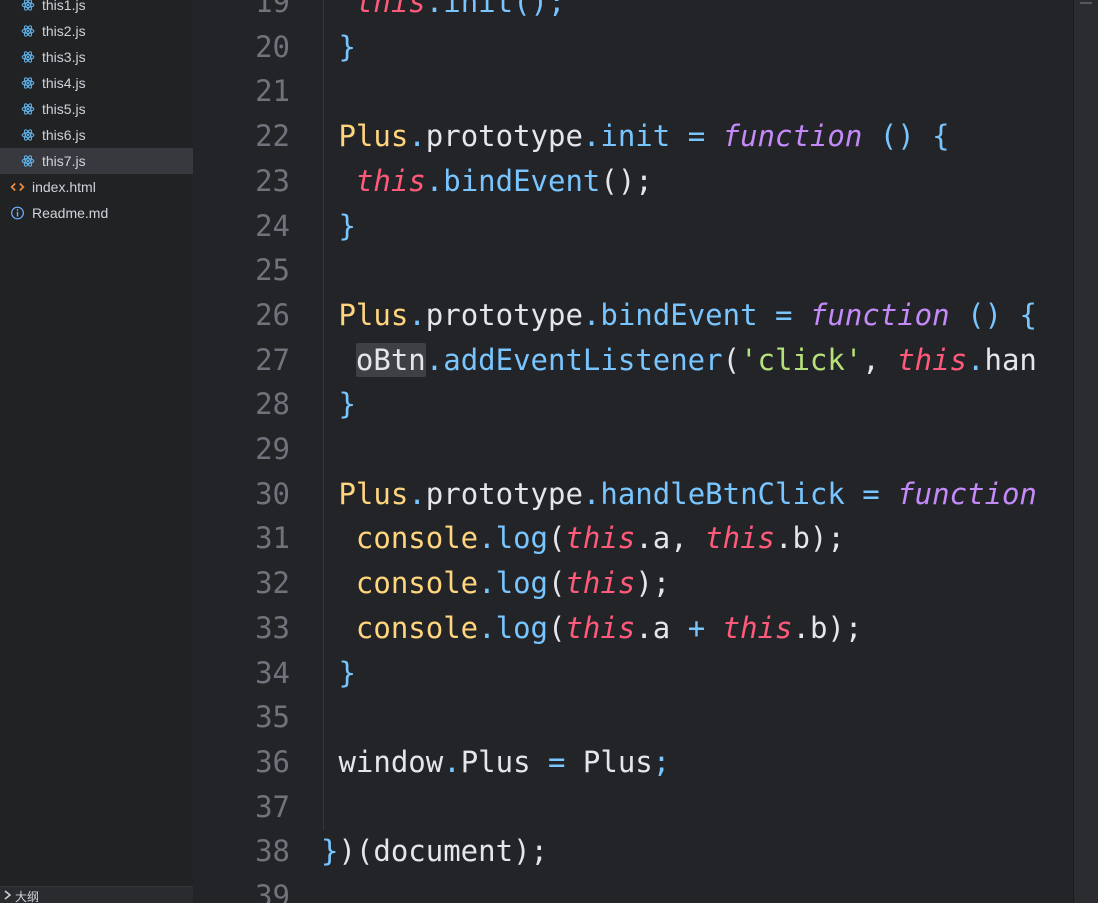 The image size is (1098, 903). What do you see at coordinates (96, 109) in the screenshot?
I see `file-item: this5.js` at bounding box center [96, 109].